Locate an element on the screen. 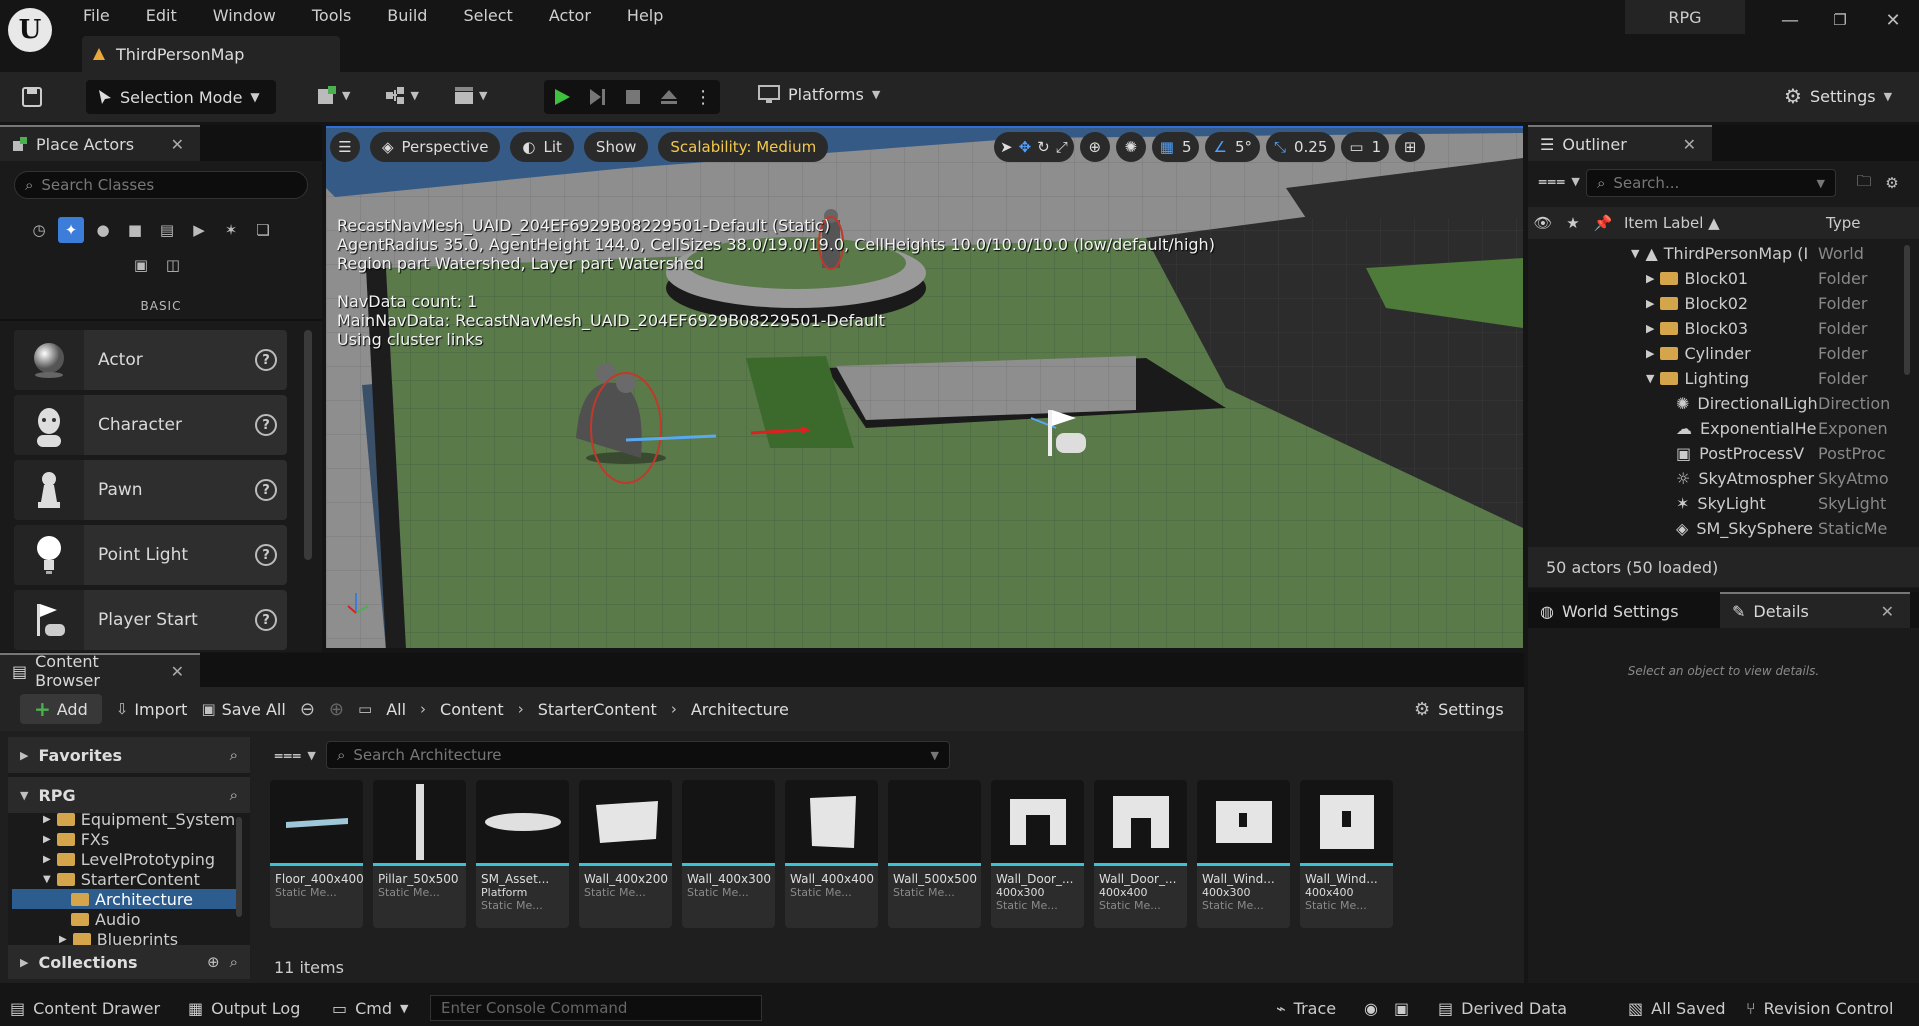 This screenshot has width=1919, height=1026. breadcrumb-content: Content is located at coordinates (472, 709).